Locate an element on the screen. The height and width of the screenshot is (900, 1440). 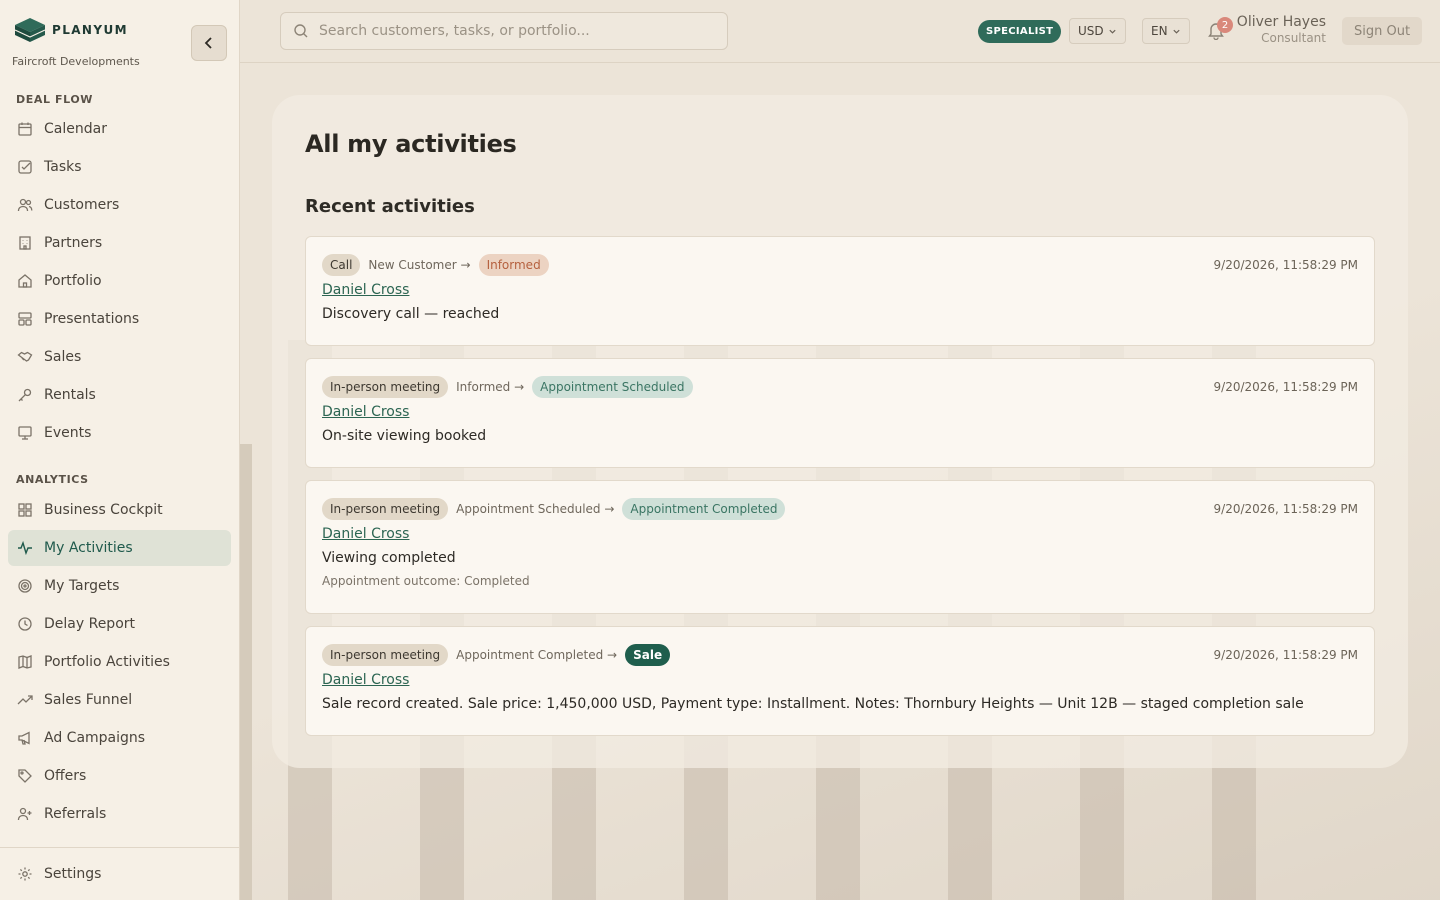
sidebar-scrollbar is located at coordinates (246, 672).